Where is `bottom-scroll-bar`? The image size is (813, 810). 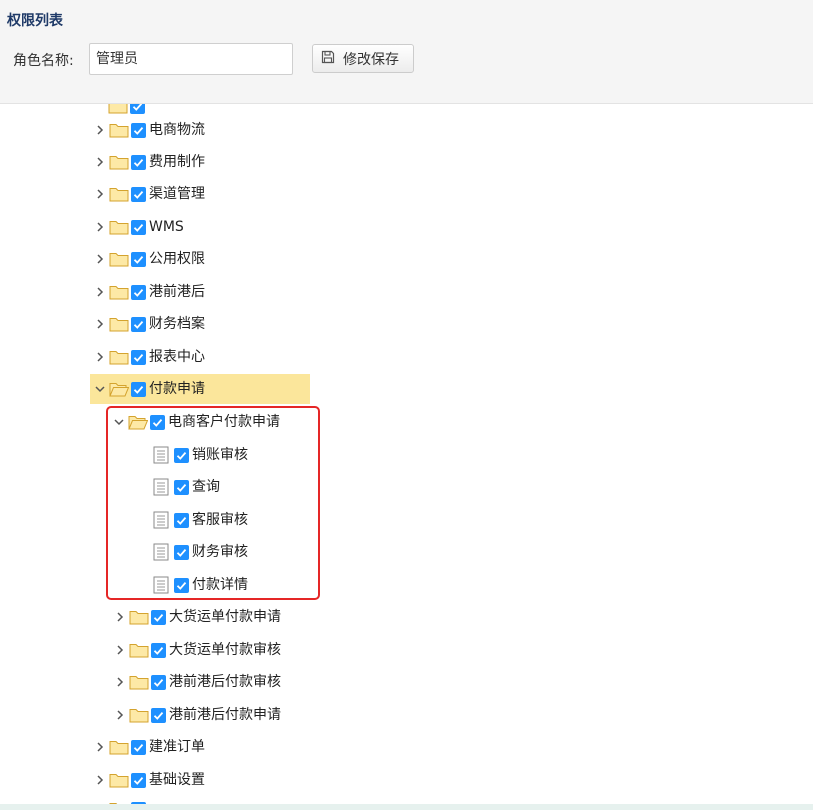
bottom-scroll-bar is located at coordinates (406, 807).